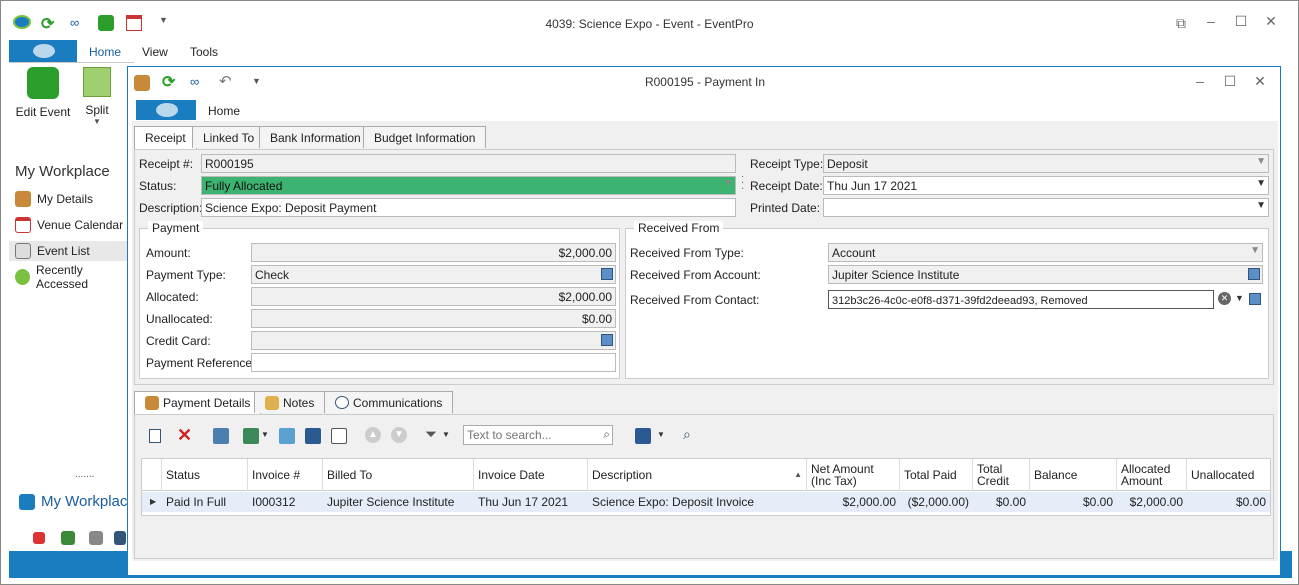  Describe the element at coordinates (97, 100) in the screenshot. I see `split-button: Split ▼` at that location.